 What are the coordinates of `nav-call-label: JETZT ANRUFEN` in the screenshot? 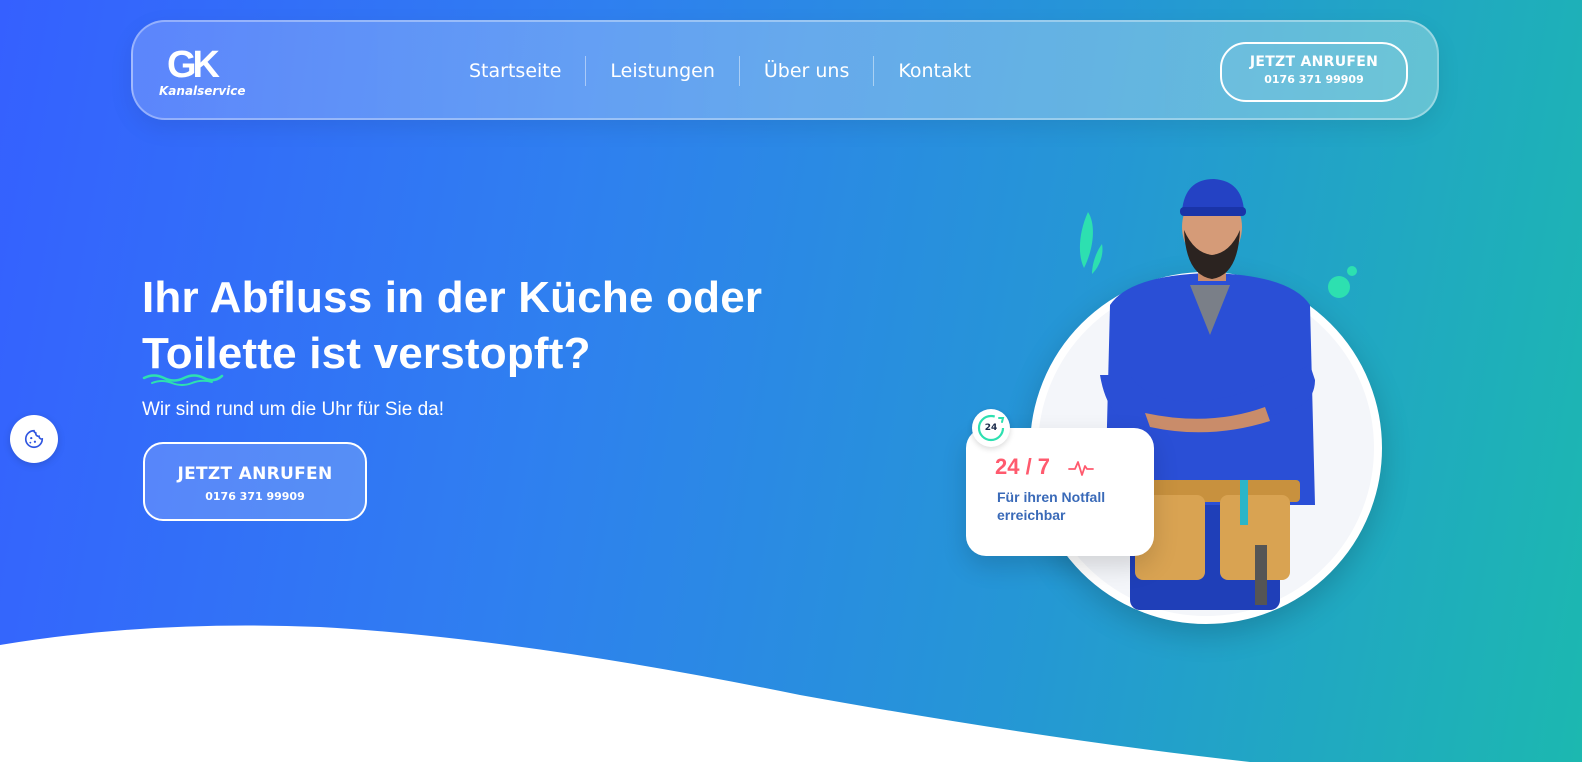 It's located at (1314, 62).